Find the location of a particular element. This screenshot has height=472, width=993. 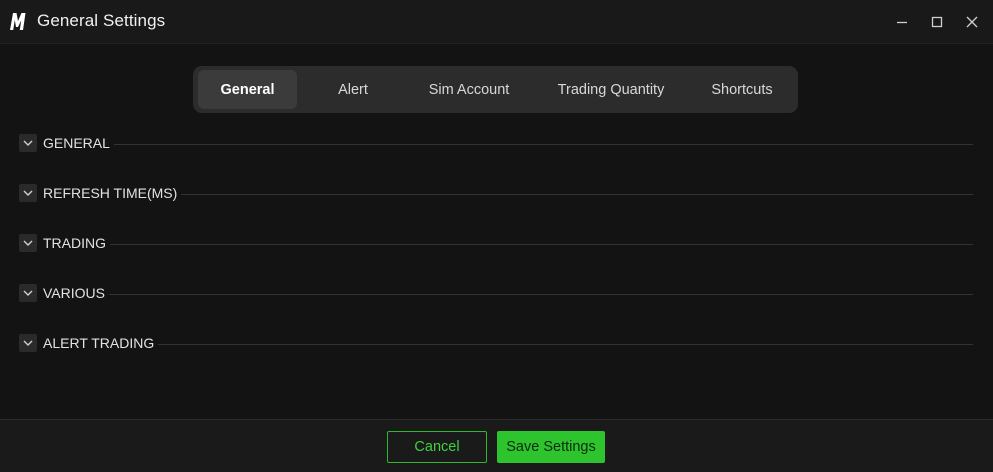

tab-sim-account: Sim Account is located at coordinates (469, 89).